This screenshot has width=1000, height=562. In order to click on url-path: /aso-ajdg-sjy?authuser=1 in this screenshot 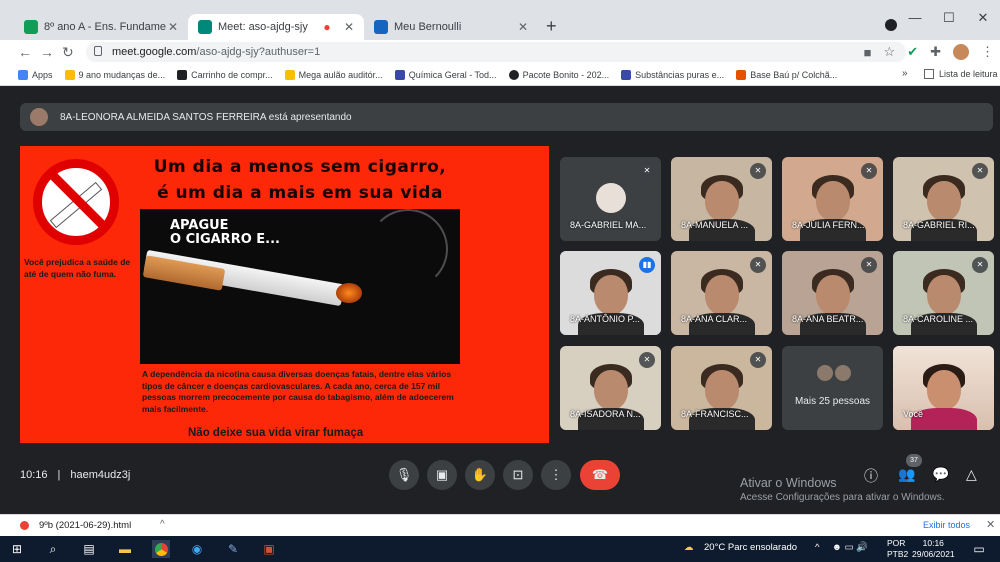, I will do `click(258, 52)`.